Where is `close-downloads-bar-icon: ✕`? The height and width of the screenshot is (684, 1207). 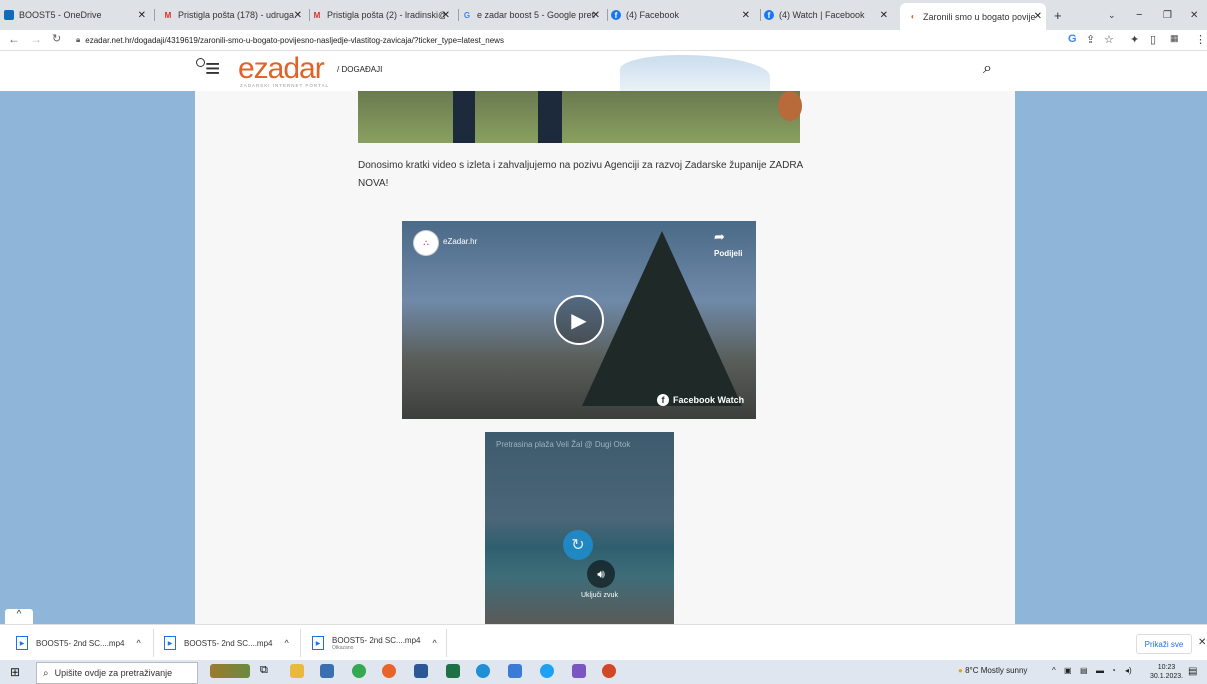 close-downloads-bar-icon: ✕ is located at coordinates (1202, 642).